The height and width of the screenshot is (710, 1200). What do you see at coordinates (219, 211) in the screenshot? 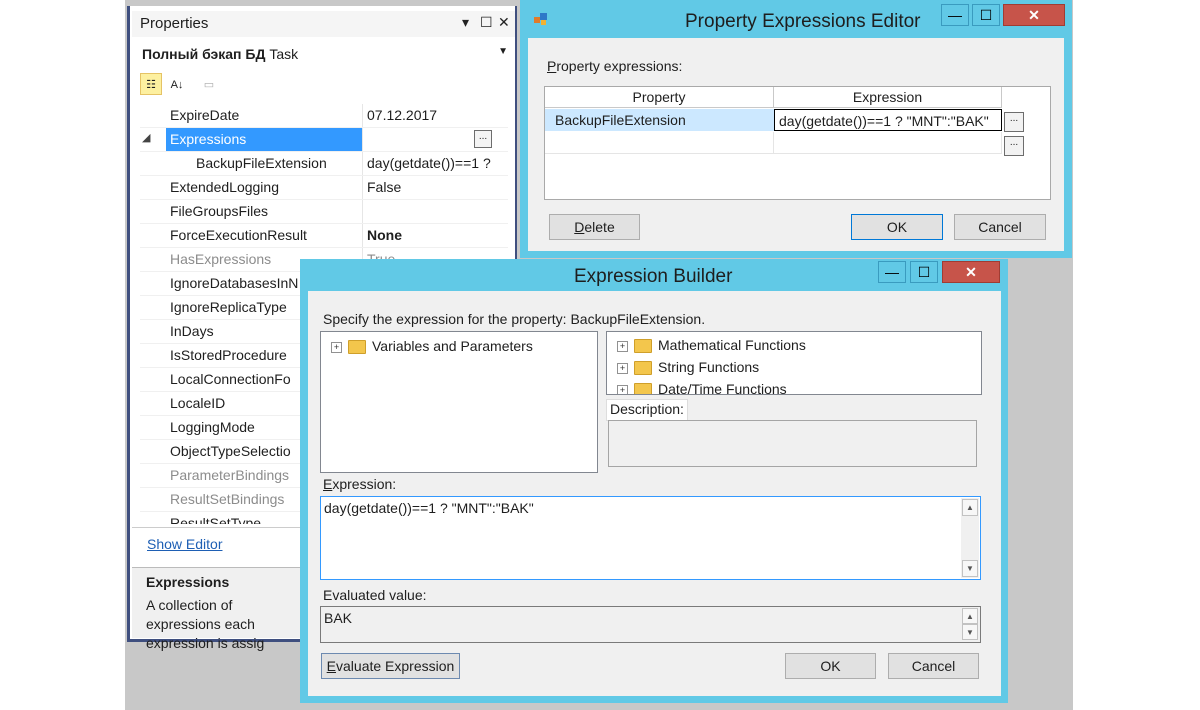
I see `prop-name: FileGroupsFiles` at bounding box center [219, 211].